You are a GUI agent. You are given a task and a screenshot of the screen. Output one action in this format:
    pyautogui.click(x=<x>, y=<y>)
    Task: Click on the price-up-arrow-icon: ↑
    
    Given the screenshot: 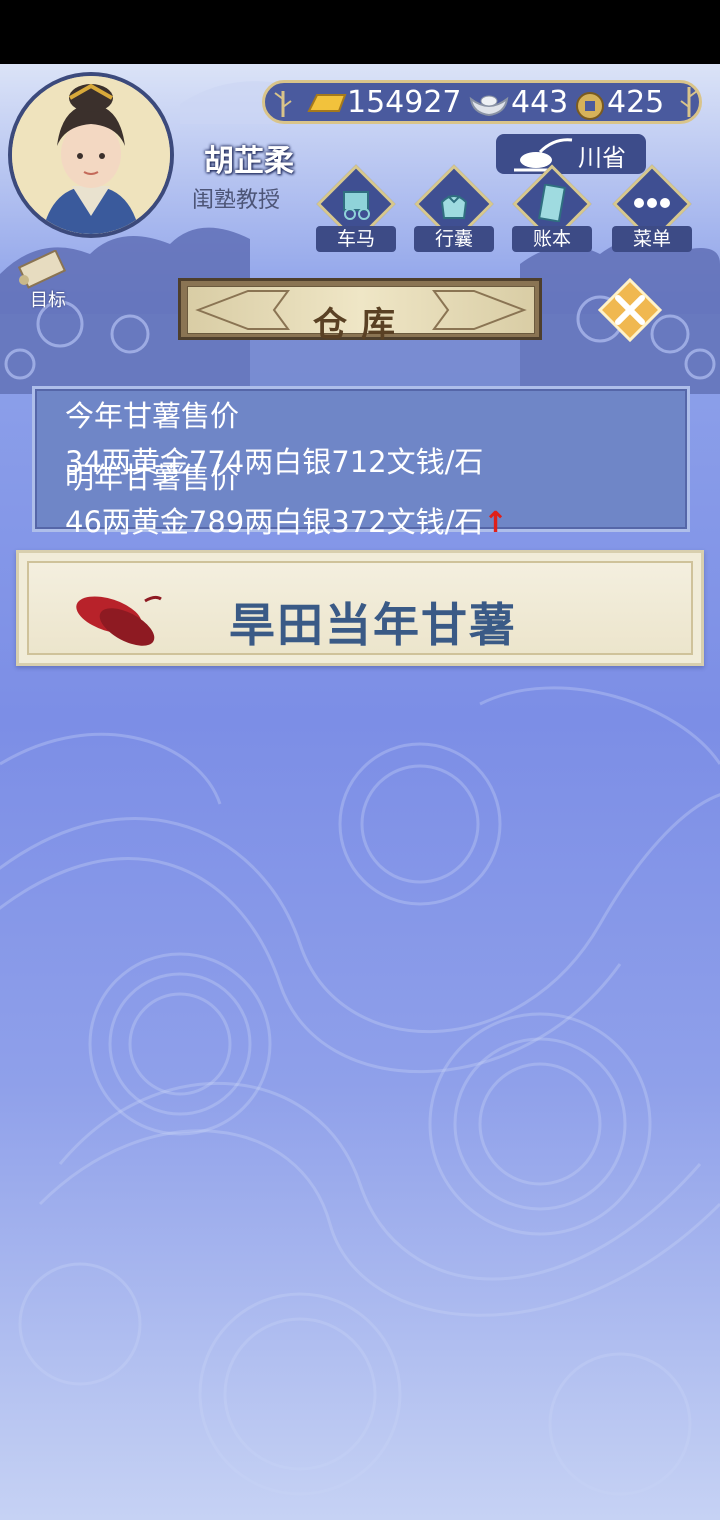 What is the action you would take?
    pyautogui.click(x=495, y=522)
    